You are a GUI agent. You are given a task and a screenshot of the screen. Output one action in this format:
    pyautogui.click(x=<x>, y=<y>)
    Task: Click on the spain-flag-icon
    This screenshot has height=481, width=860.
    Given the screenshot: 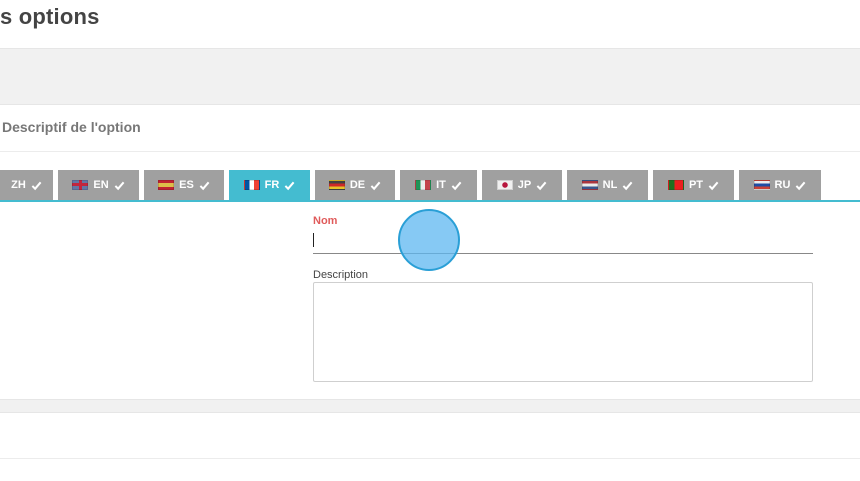 What is the action you would take?
    pyautogui.click(x=166, y=185)
    